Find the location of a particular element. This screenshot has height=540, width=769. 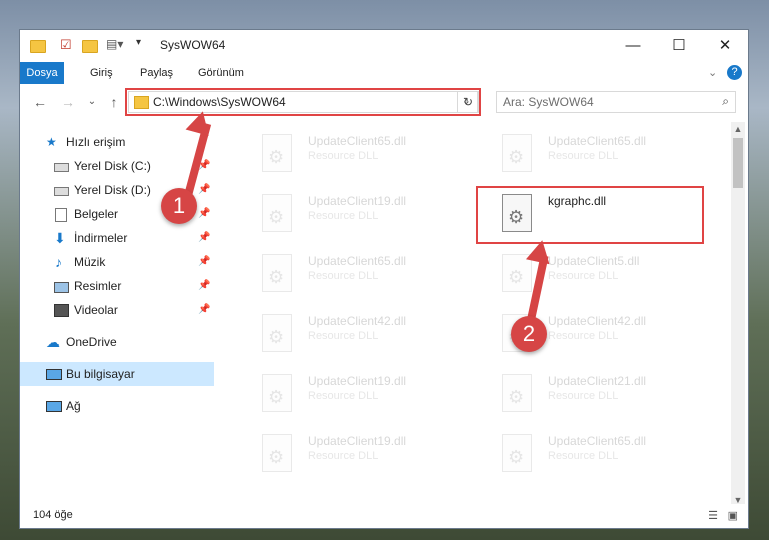

cloud-icon: ☁ is located at coordinates (53, 342).